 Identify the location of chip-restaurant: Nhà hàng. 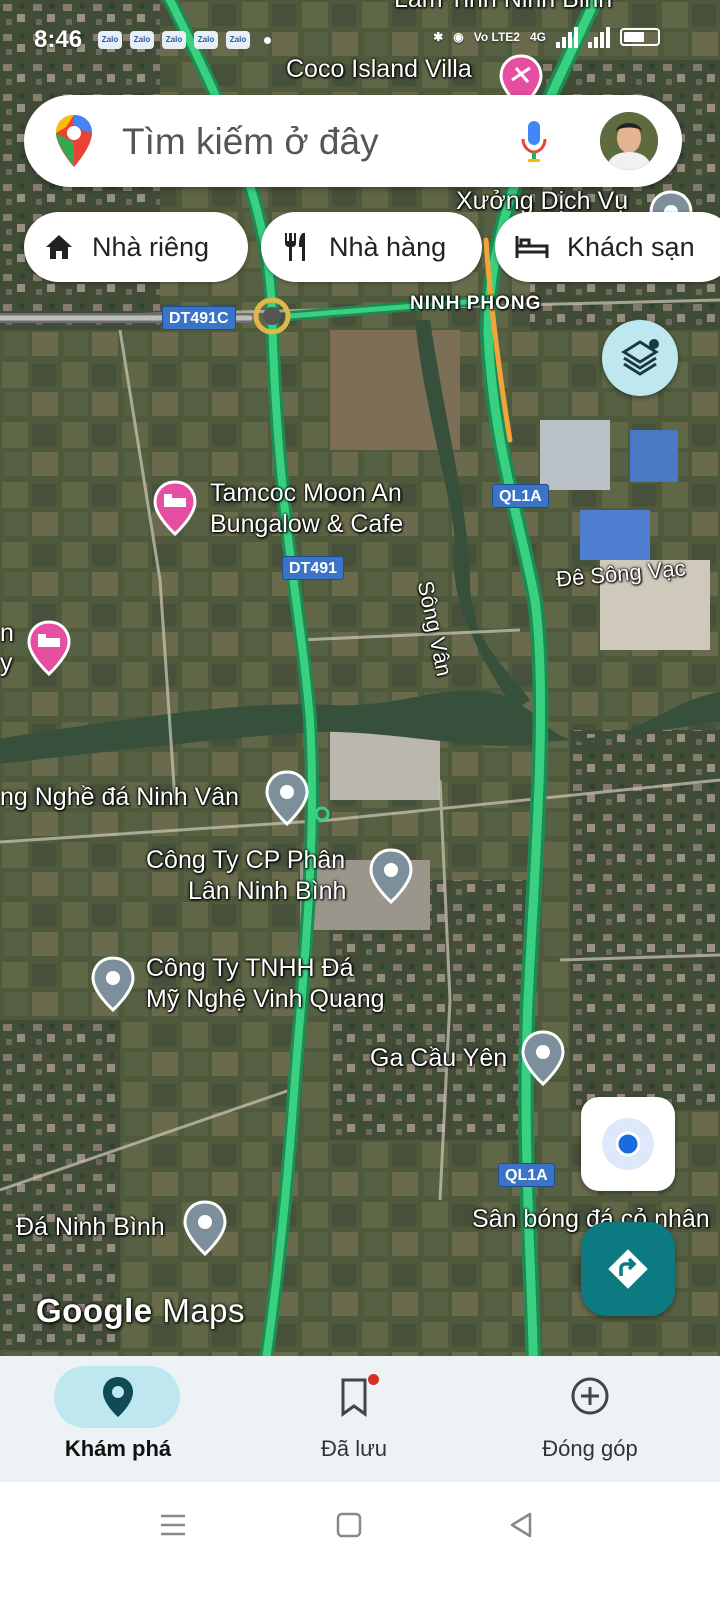
(371, 247).